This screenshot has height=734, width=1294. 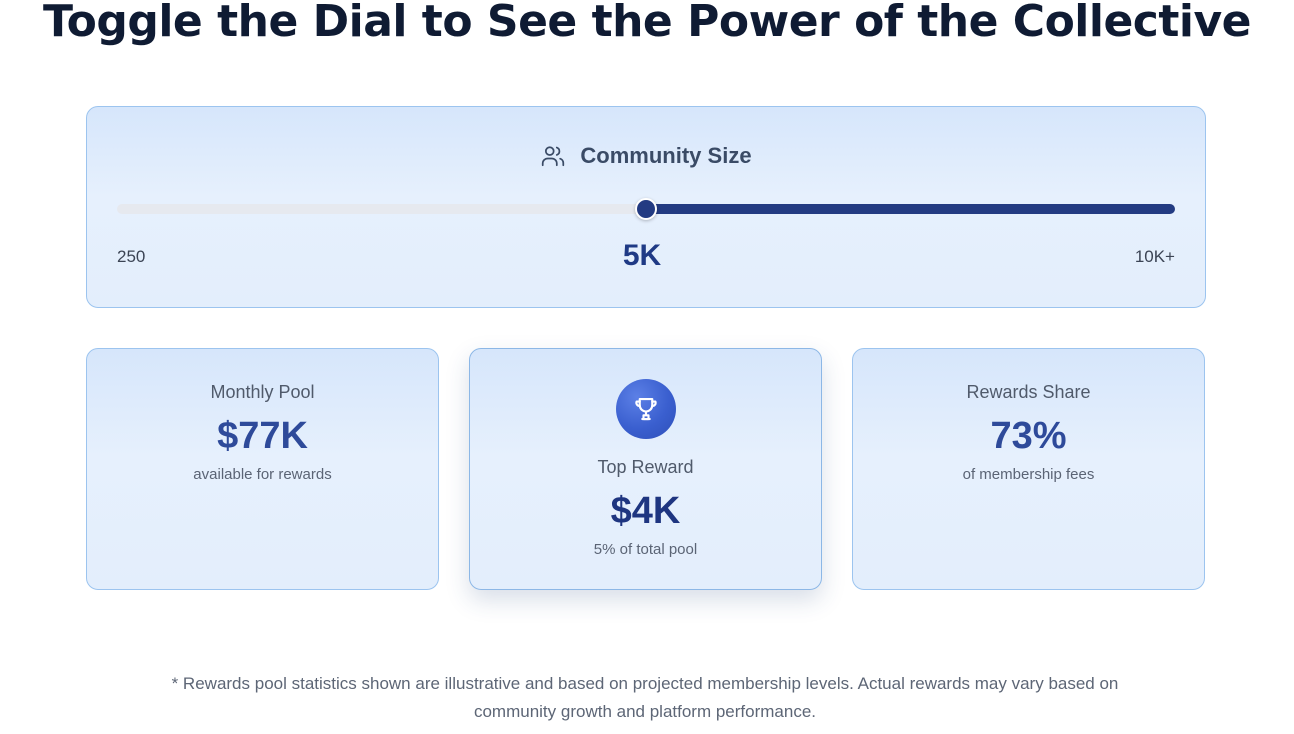 What do you see at coordinates (553, 156) in the screenshot?
I see `users-icon` at bounding box center [553, 156].